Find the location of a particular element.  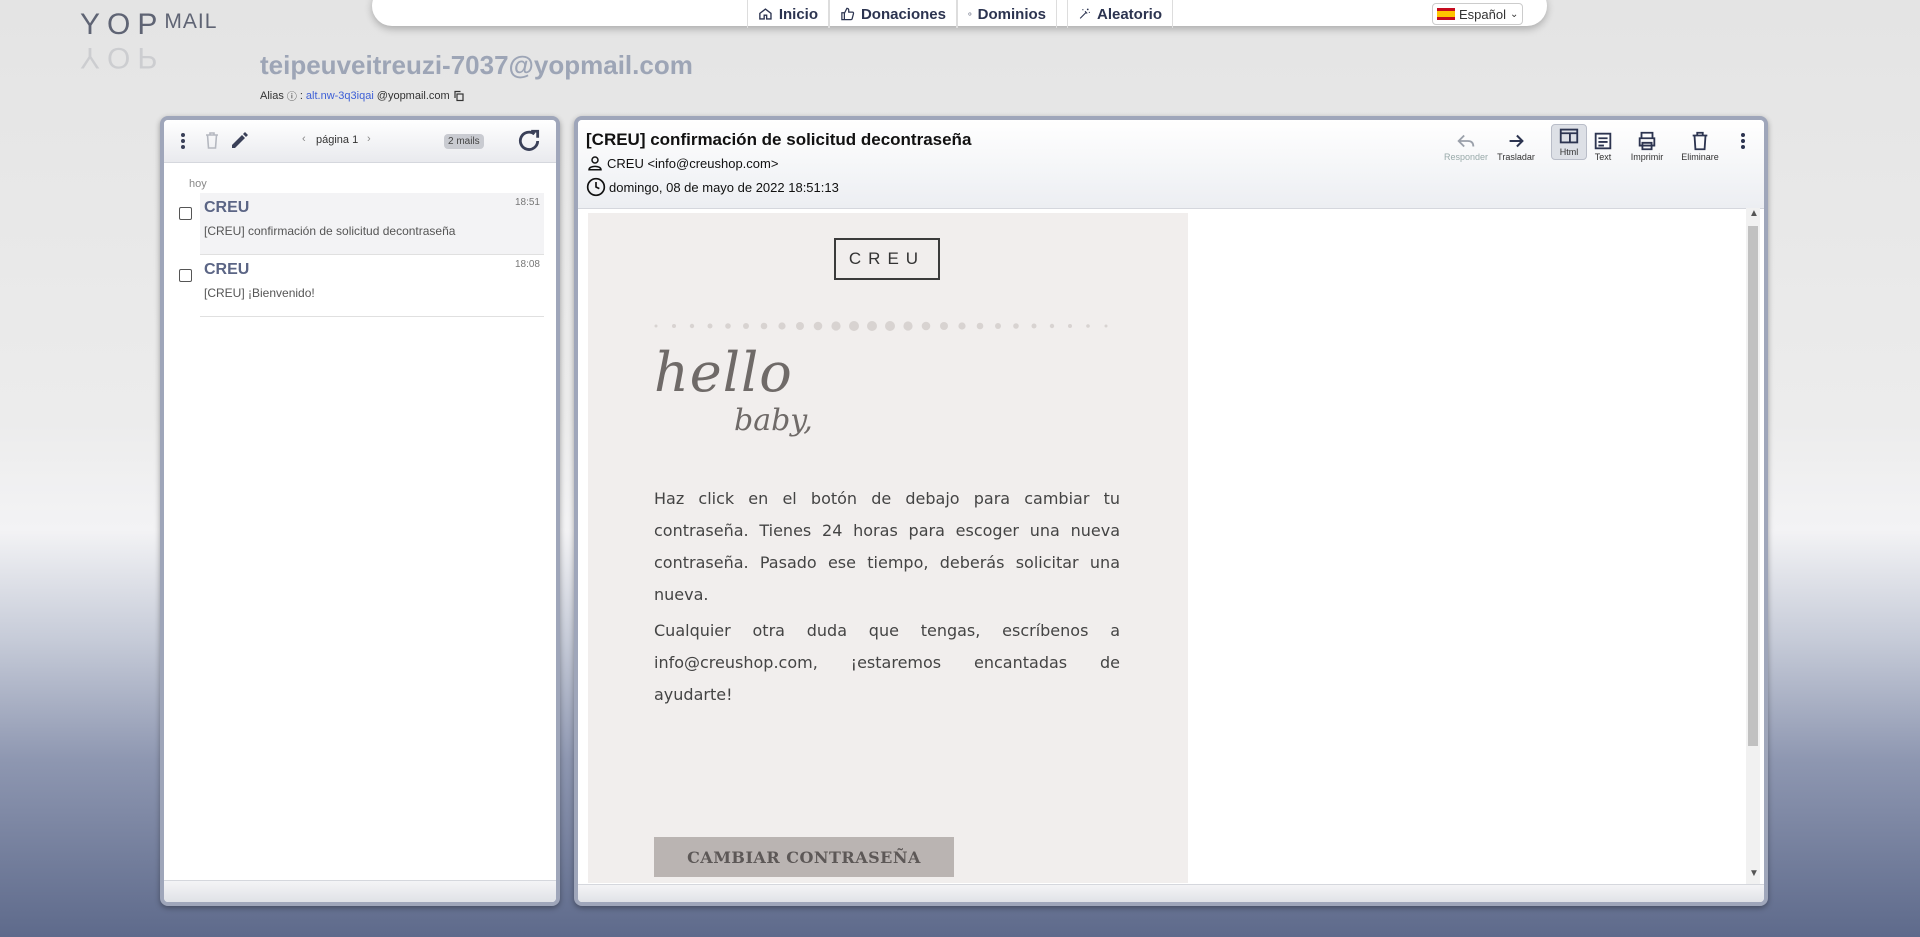

decorative-dots is located at coordinates (881, 326).